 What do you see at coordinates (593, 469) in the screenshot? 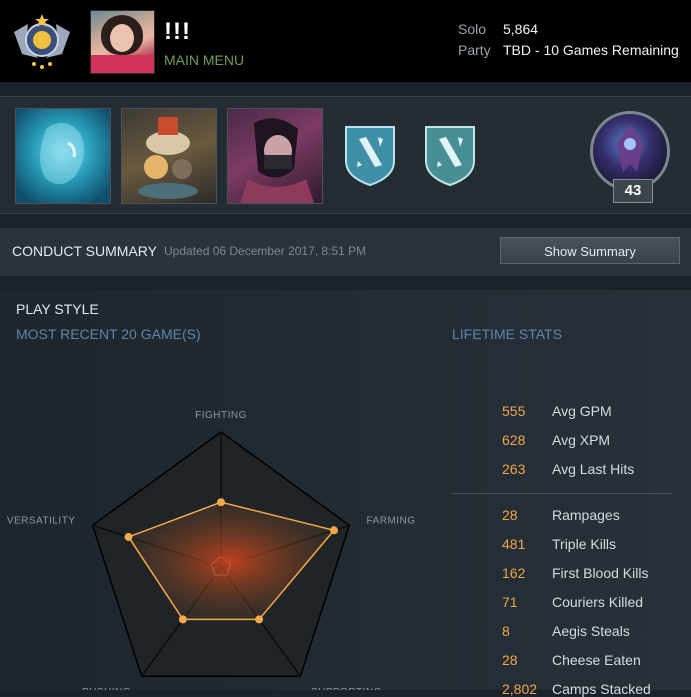
I see `stat-label: Avg Last Hits` at bounding box center [593, 469].